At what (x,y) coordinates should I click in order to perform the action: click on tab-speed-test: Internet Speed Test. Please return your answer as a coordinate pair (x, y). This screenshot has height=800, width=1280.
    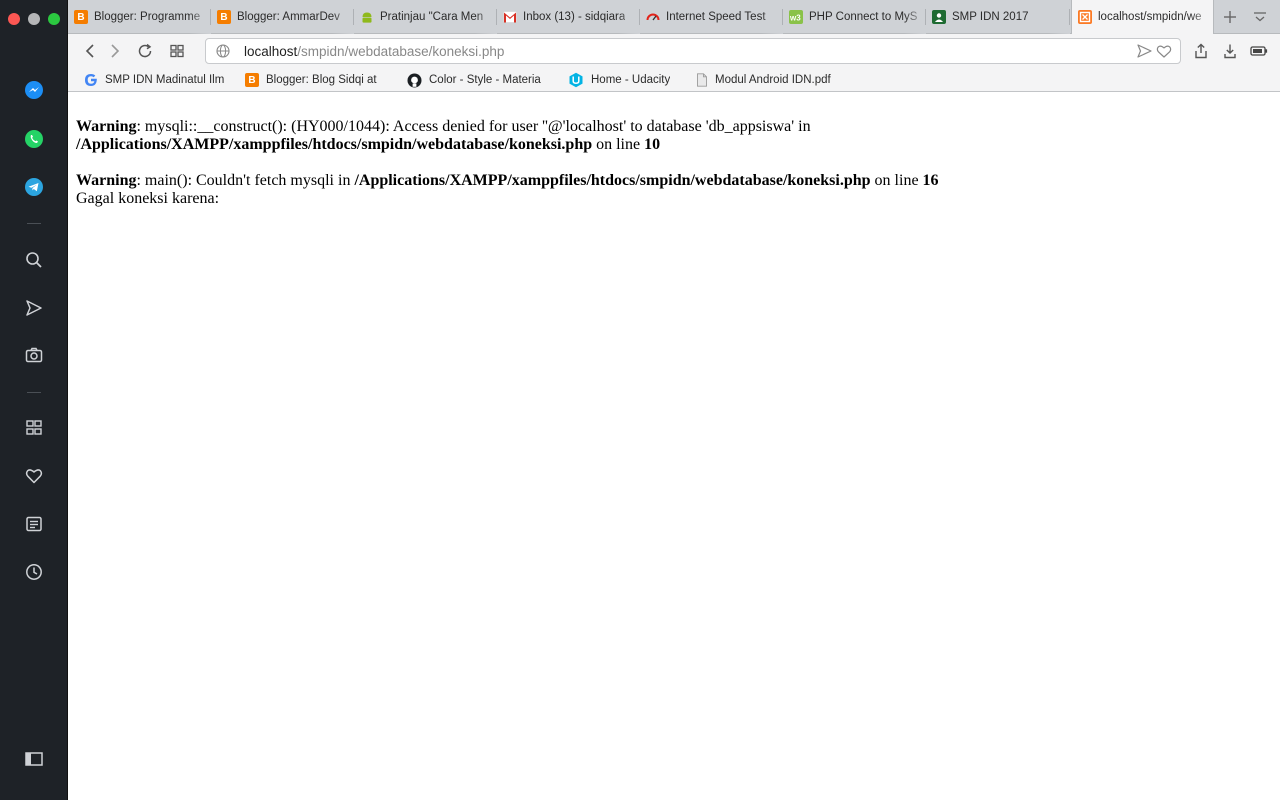
    Looking at the image, I should click on (711, 17).